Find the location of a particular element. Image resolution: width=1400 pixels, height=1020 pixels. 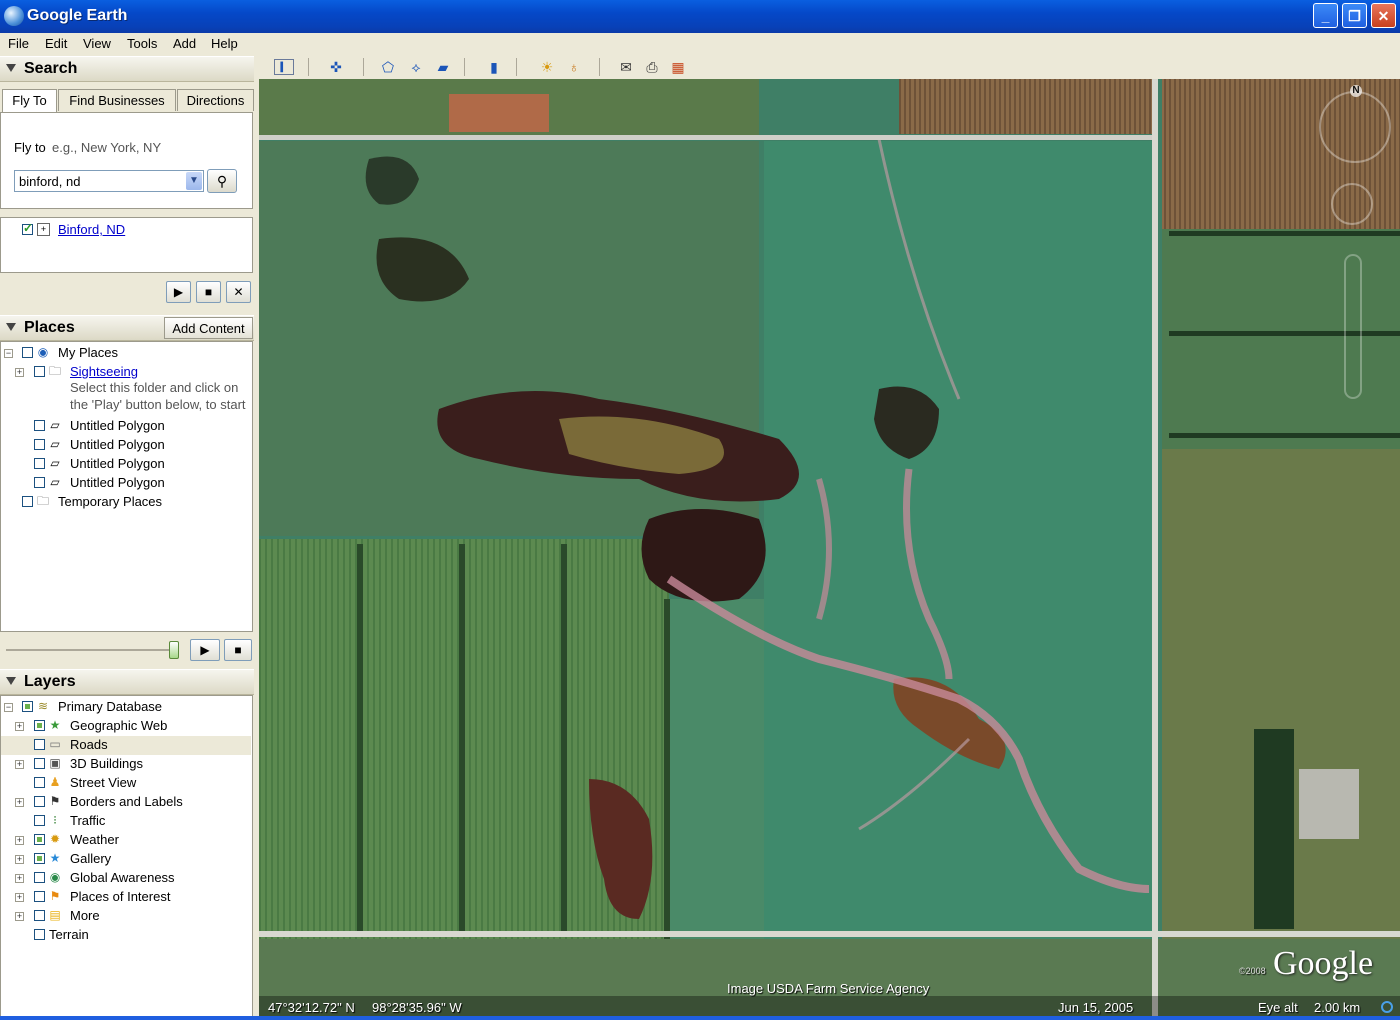

grid-icon: + is located at coordinates (43, 229).